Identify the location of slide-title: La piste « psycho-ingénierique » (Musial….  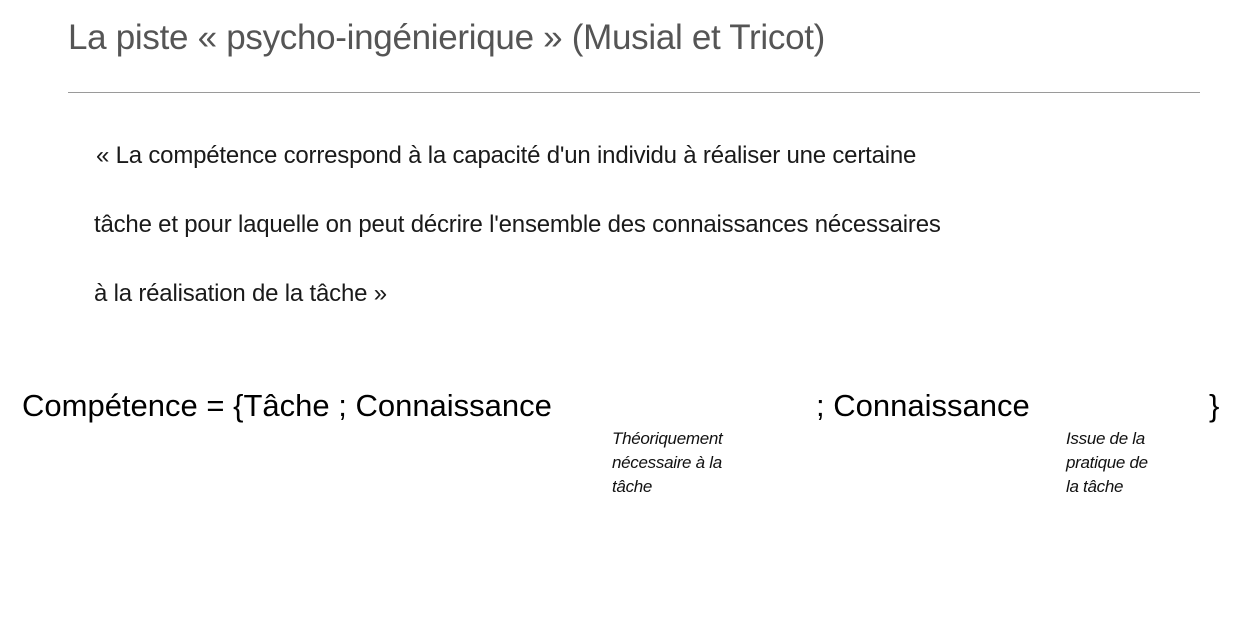
(447, 37).